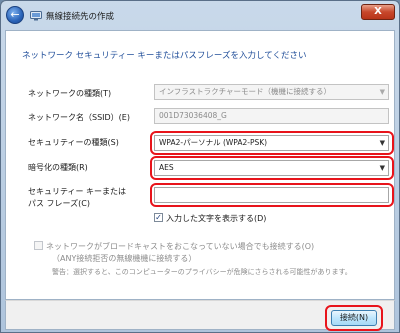 This screenshot has height=333, width=400. What do you see at coordinates (70, 93) in the screenshot?
I see `network-type-label: ネットワークの種類(T)` at bounding box center [70, 93].